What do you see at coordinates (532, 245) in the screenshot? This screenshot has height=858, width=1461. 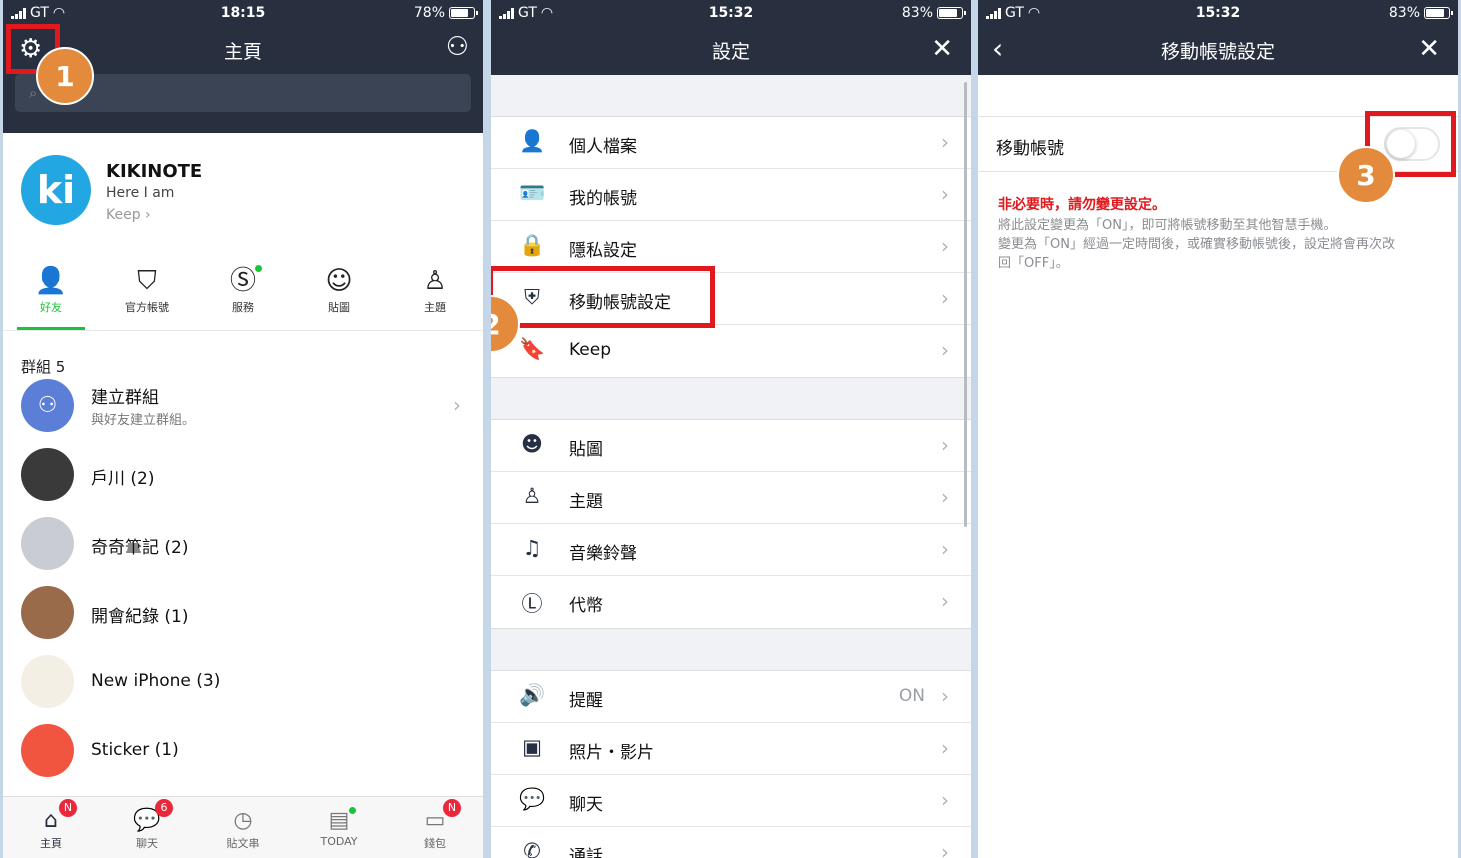 I see `lock-icon: 🔒` at bounding box center [532, 245].